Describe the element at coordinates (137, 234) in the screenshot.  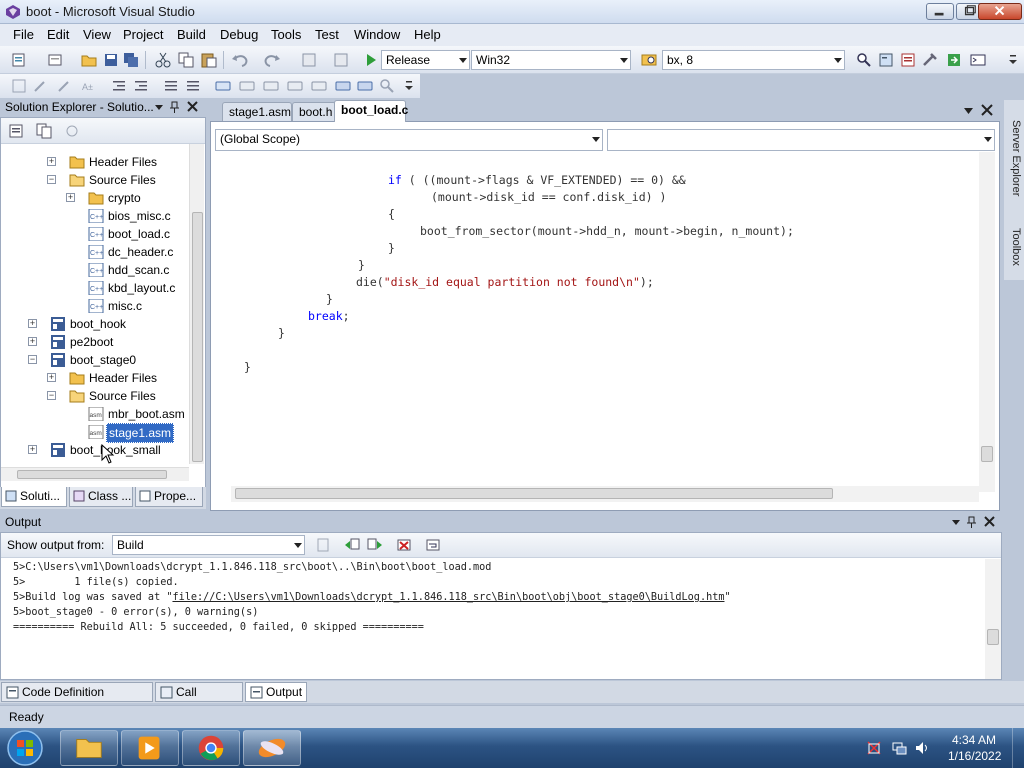
I see `tree-item-boot-load-c: C++ boot_load.c` at that location.